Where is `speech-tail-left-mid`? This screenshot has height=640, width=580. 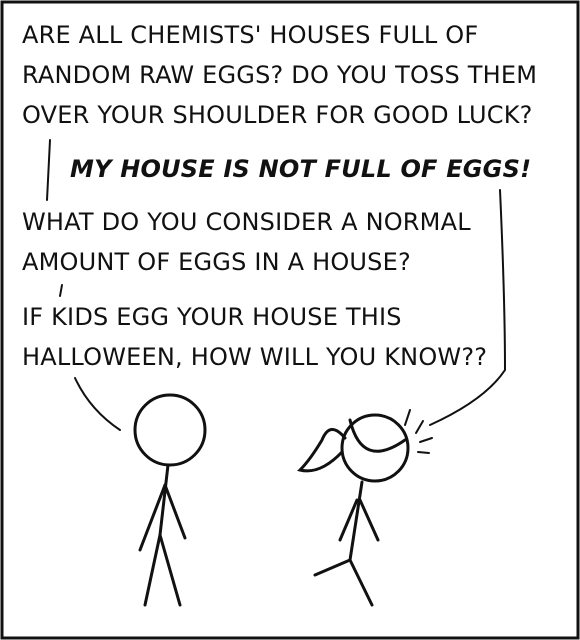 speech-tail-left-mid is located at coordinates (61, 290).